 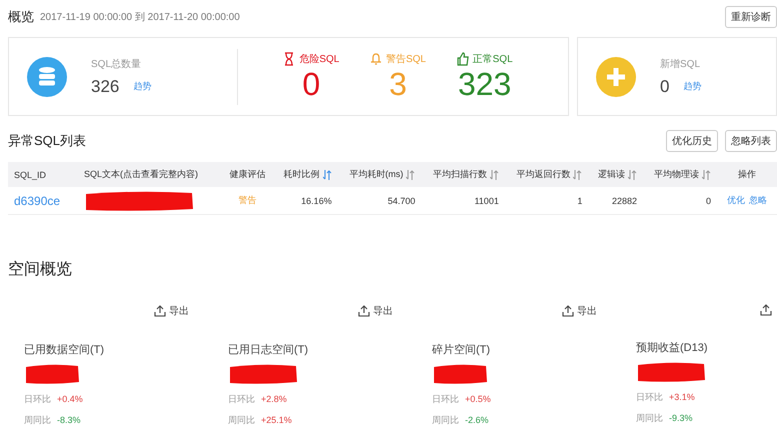 I want to click on table-cell: 1, so click(x=579, y=201).